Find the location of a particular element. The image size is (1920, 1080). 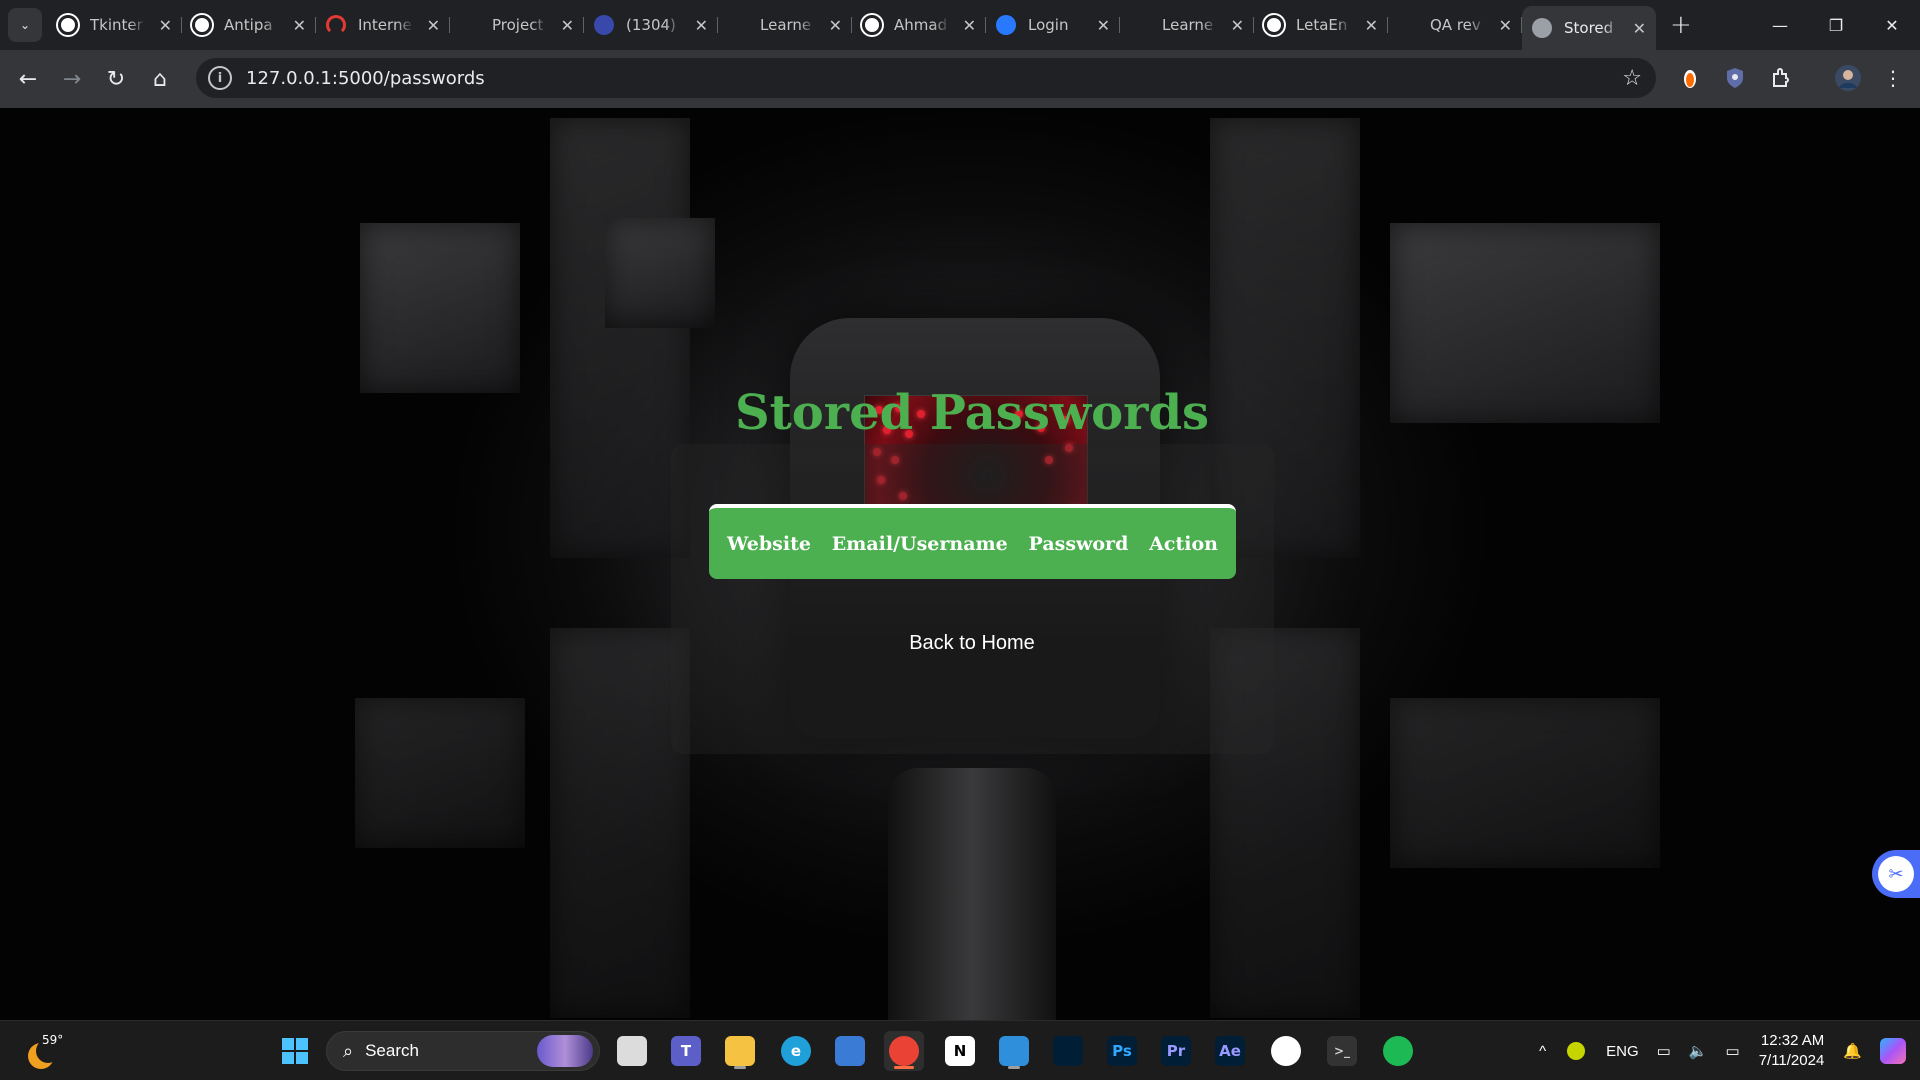

teams-icon: T is located at coordinates (686, 1051).